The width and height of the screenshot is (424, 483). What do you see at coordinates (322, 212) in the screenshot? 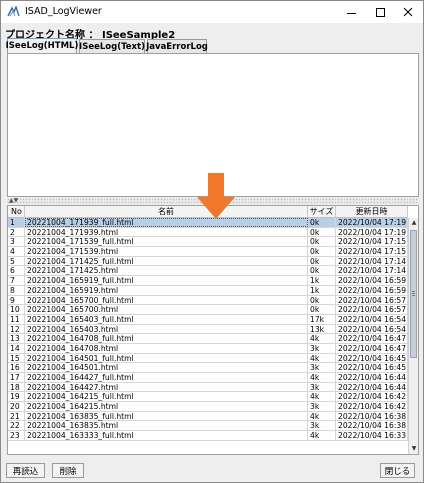
I see `column-header-size: サイズ` at bounding box center [322, 212].